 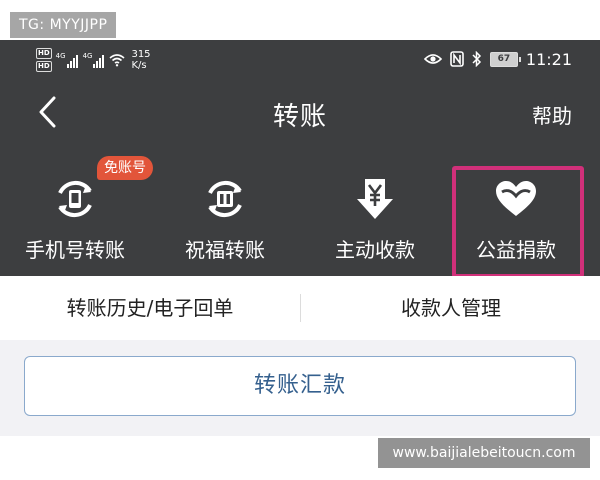 I want to click on blessing-transfer-button: 祝福转账, so click(x=225, y=210).